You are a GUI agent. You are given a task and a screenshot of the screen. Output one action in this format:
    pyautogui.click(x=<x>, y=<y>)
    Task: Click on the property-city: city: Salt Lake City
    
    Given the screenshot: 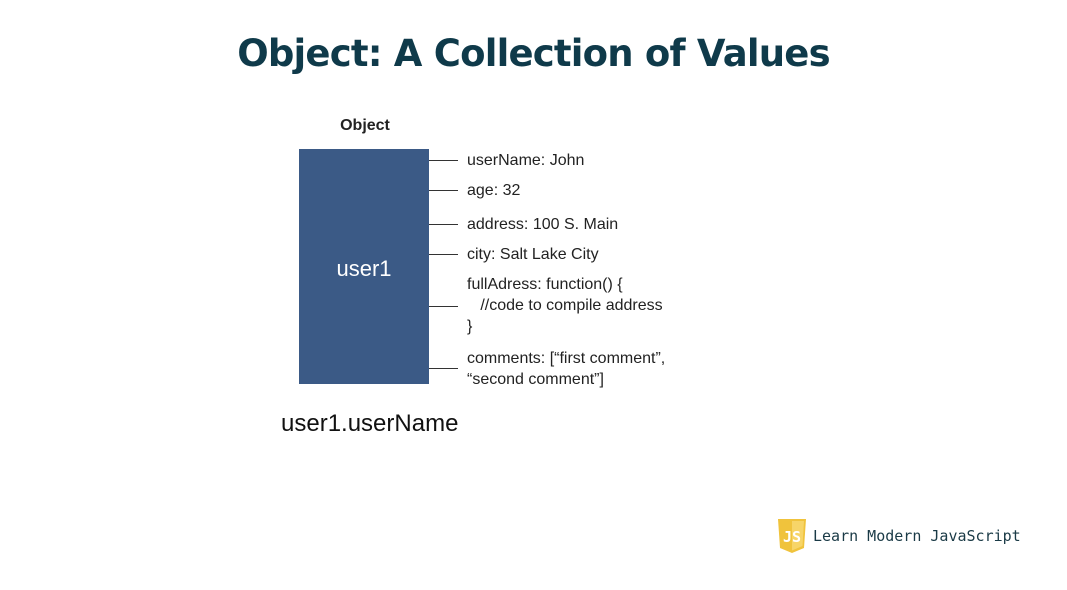 What is the action you would take?
    pyautogui.click(x=533, y=254)
    